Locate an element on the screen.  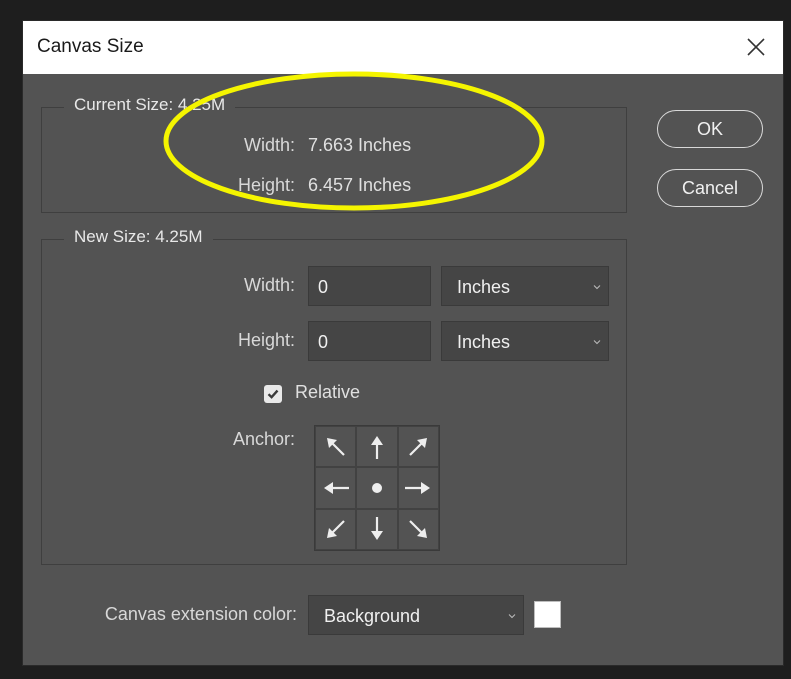
new-size-legend: New Size: 4.25M is located at coordinates (138, 237).